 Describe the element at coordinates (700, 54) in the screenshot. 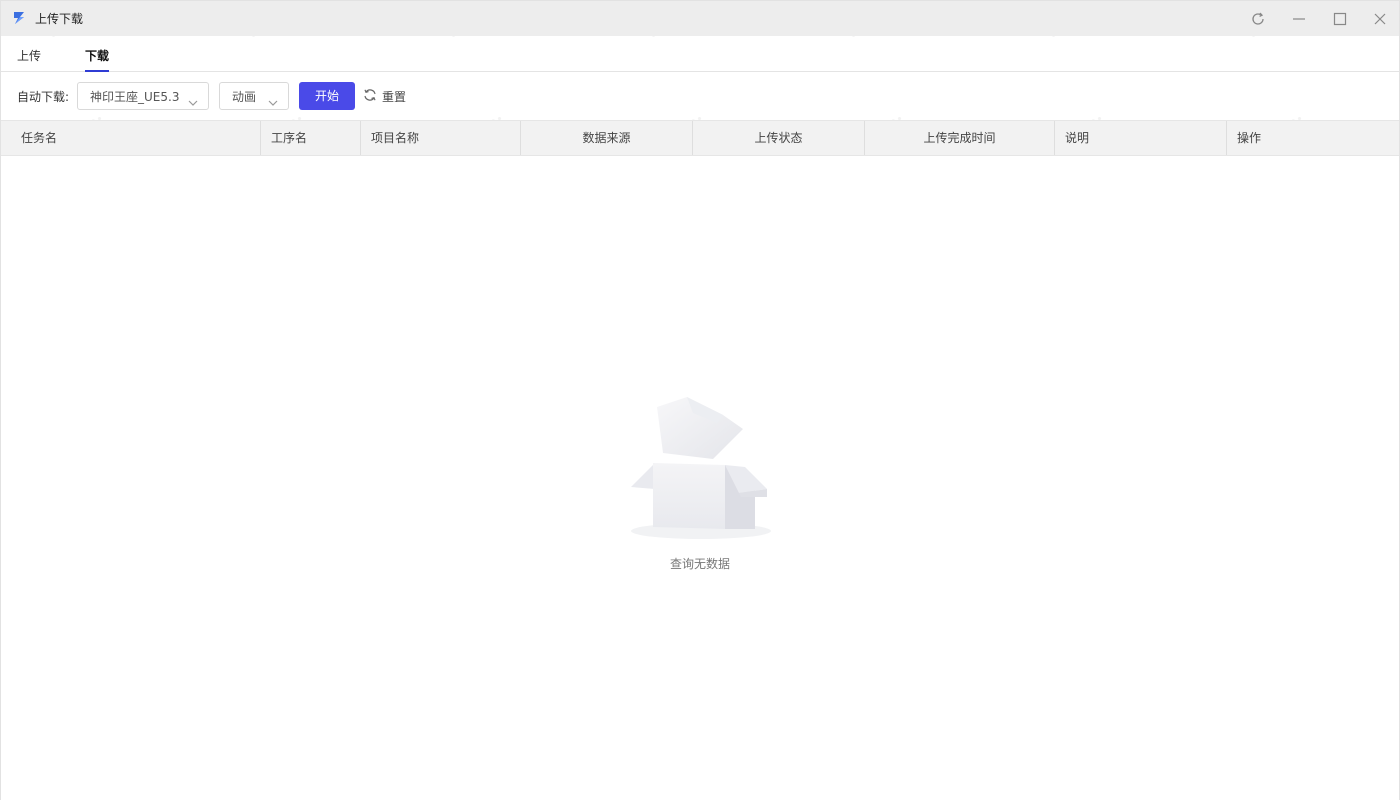

I see `tab-bar: 上传 下载` at that location.